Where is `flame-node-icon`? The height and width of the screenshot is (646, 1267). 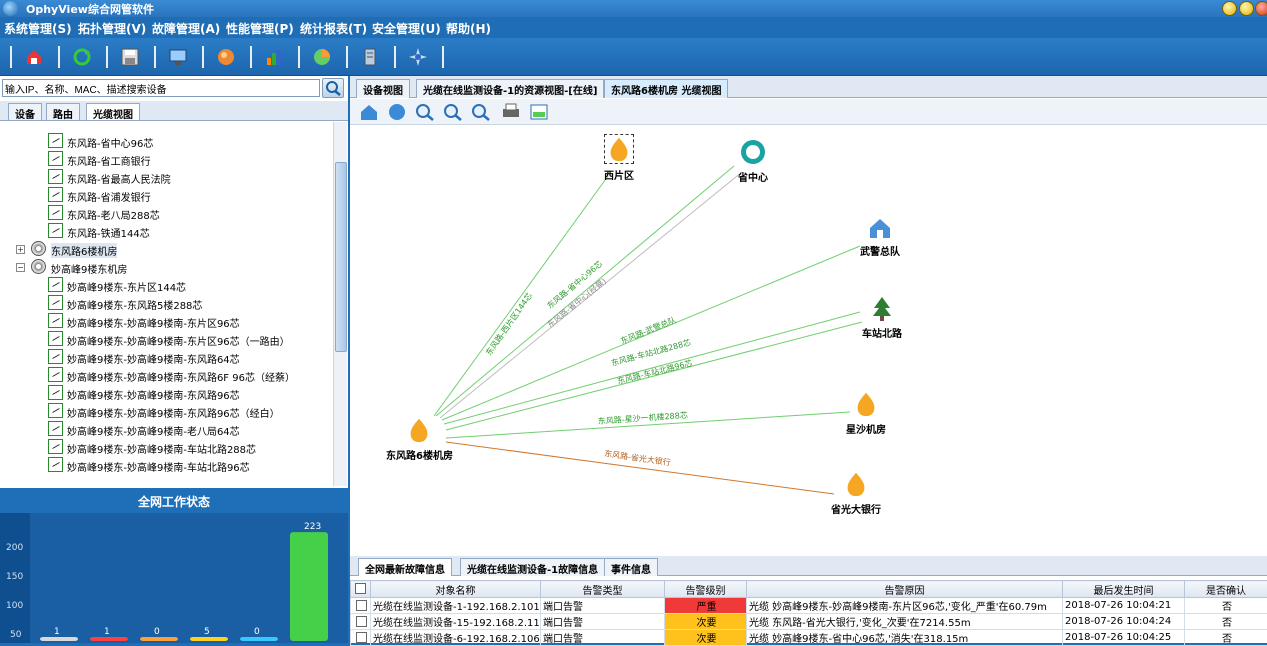
flame-node-icon is located at coordinates (866, 404).